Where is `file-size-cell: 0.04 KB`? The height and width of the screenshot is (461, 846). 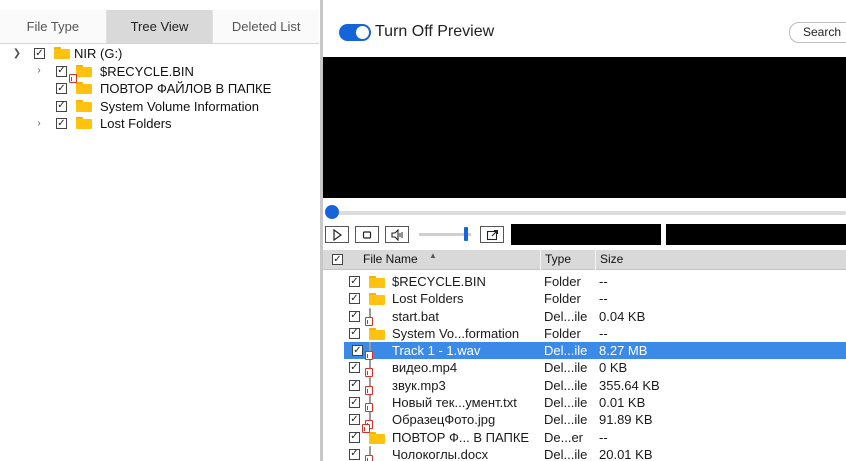 file-size-cell: 0.04 KB is located at coordinates (622, 316).